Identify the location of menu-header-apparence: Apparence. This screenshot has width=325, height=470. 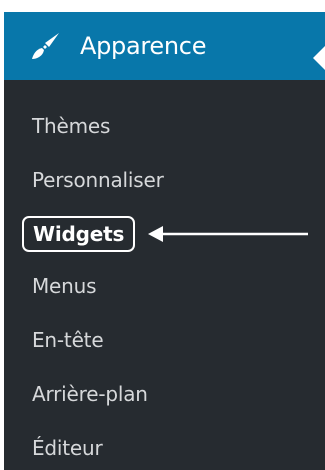
(164, 46).